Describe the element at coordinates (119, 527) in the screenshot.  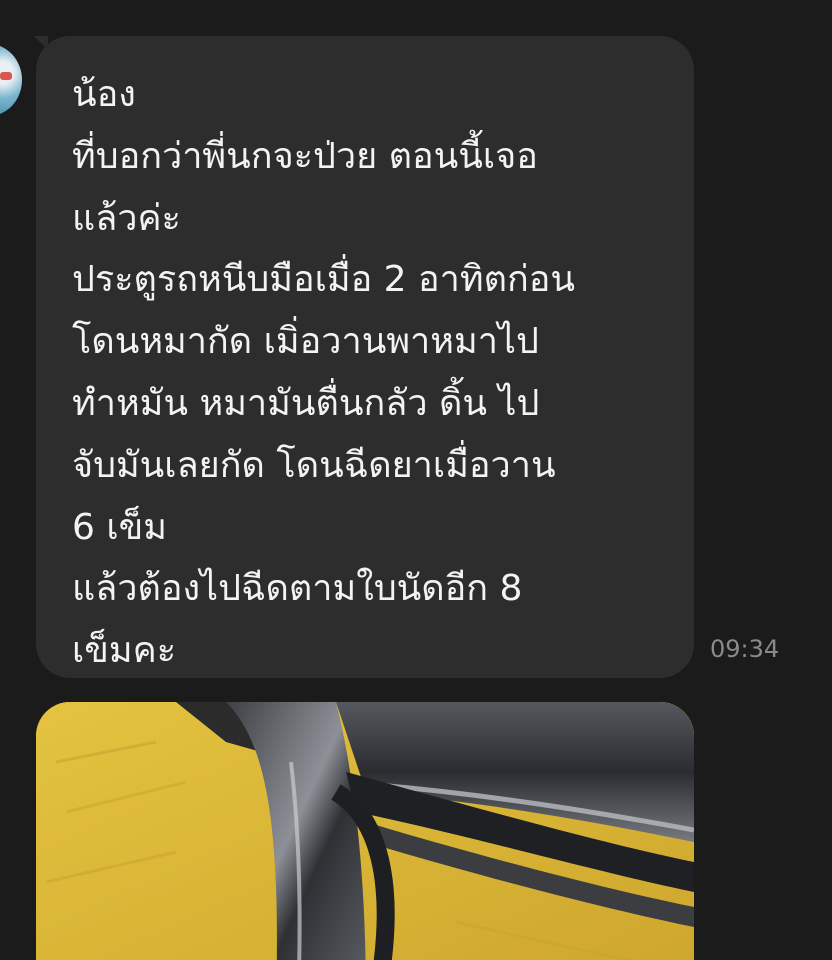
I see `message-line-8: 6 เข็ม` at that location.